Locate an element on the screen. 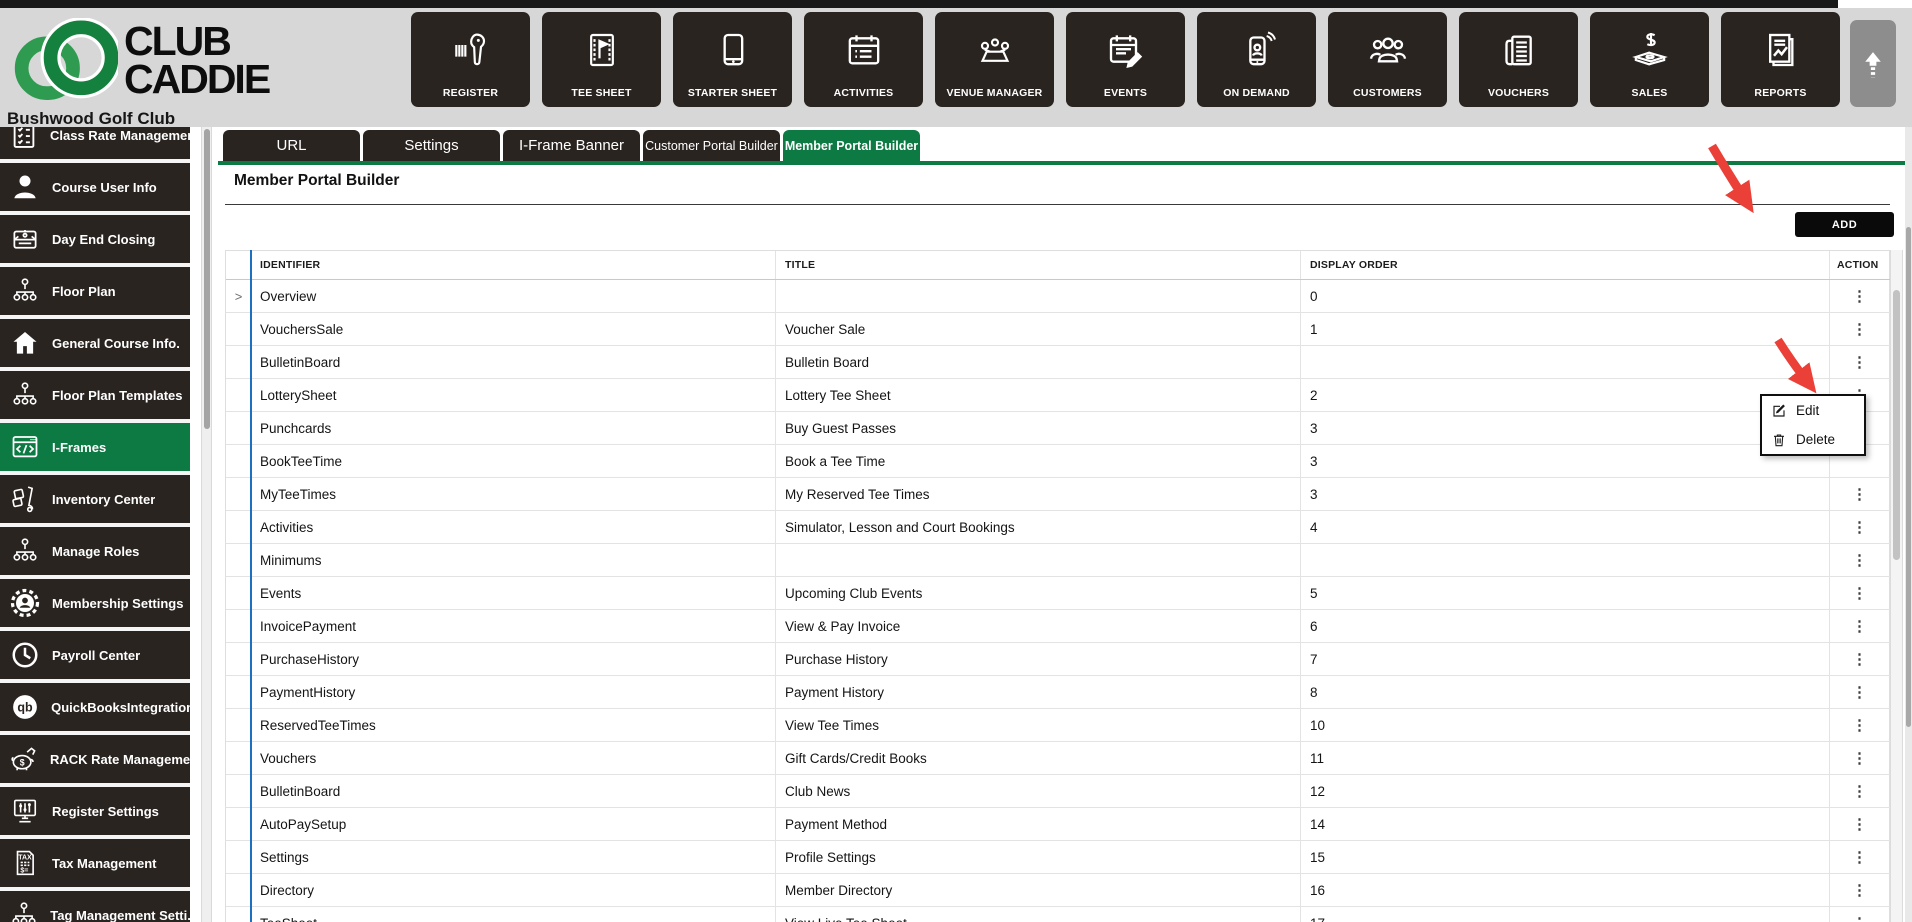 The image size is (1912, 922). sidebar-item-inventory-center: Inventory Center is located at coordinates (95, 499).